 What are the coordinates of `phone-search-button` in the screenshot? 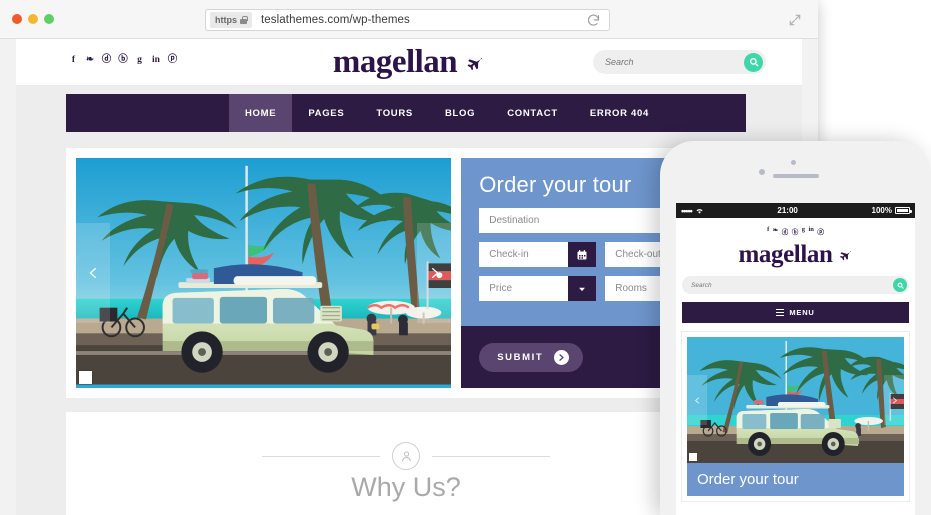 It's located at (900, 285).